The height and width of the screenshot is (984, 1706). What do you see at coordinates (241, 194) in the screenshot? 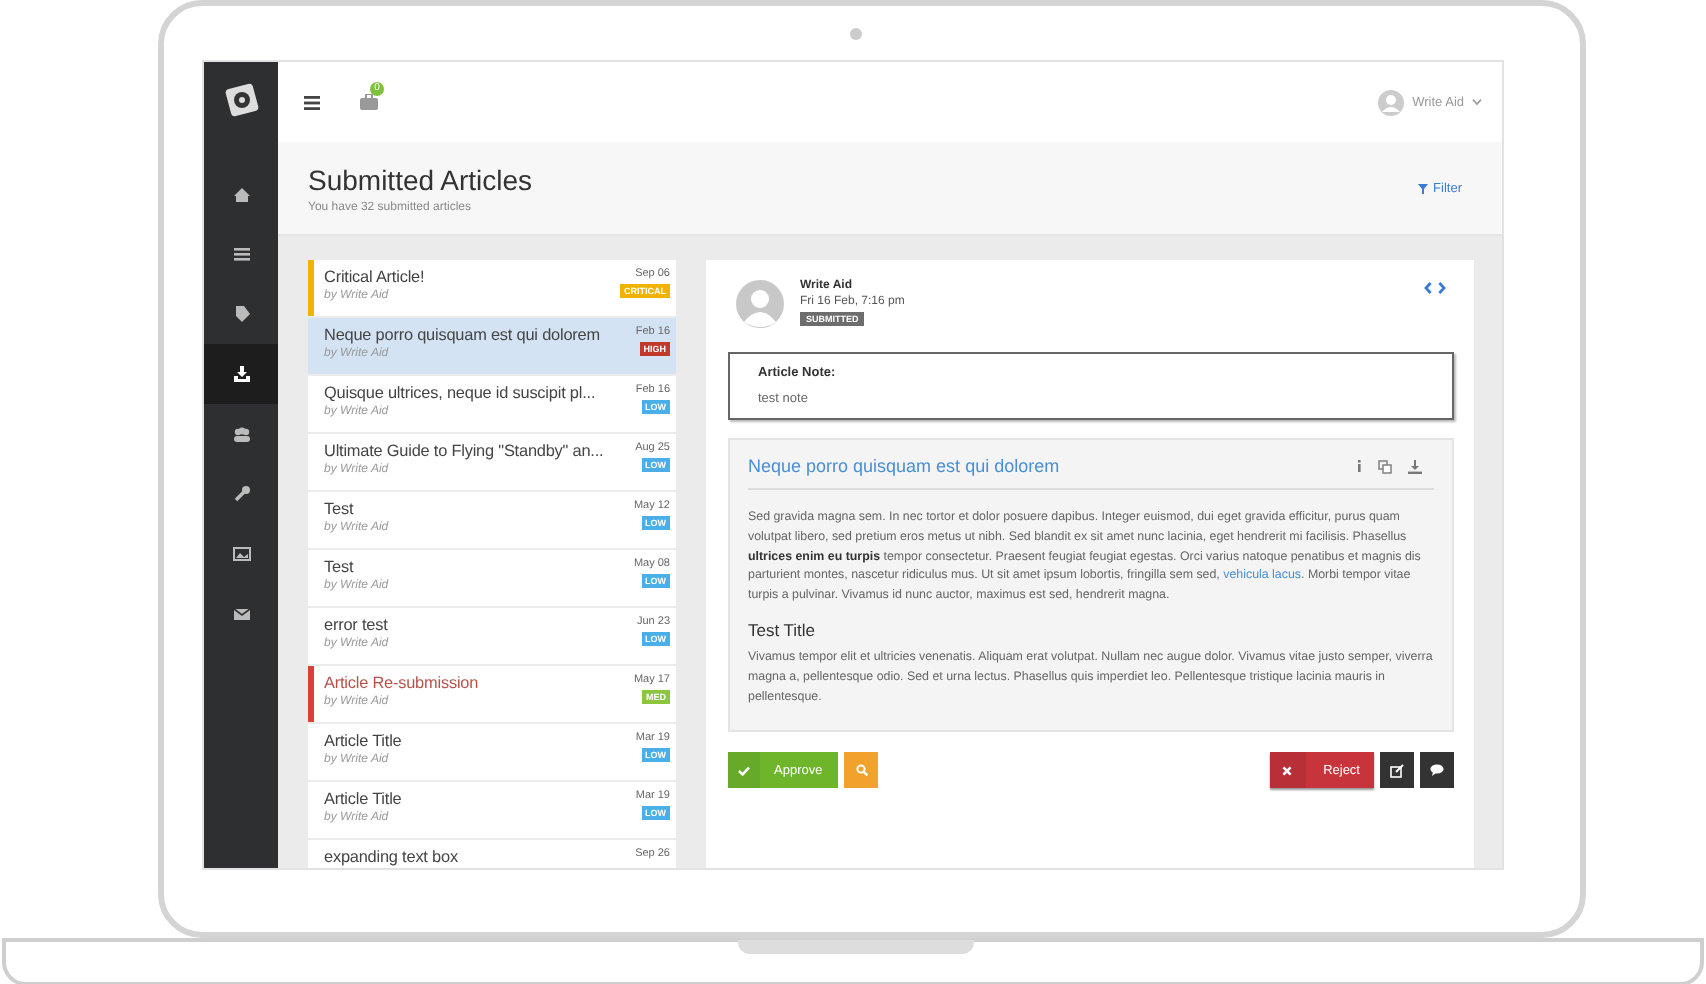
I see `home-icon` at bounding box center [241, 194].